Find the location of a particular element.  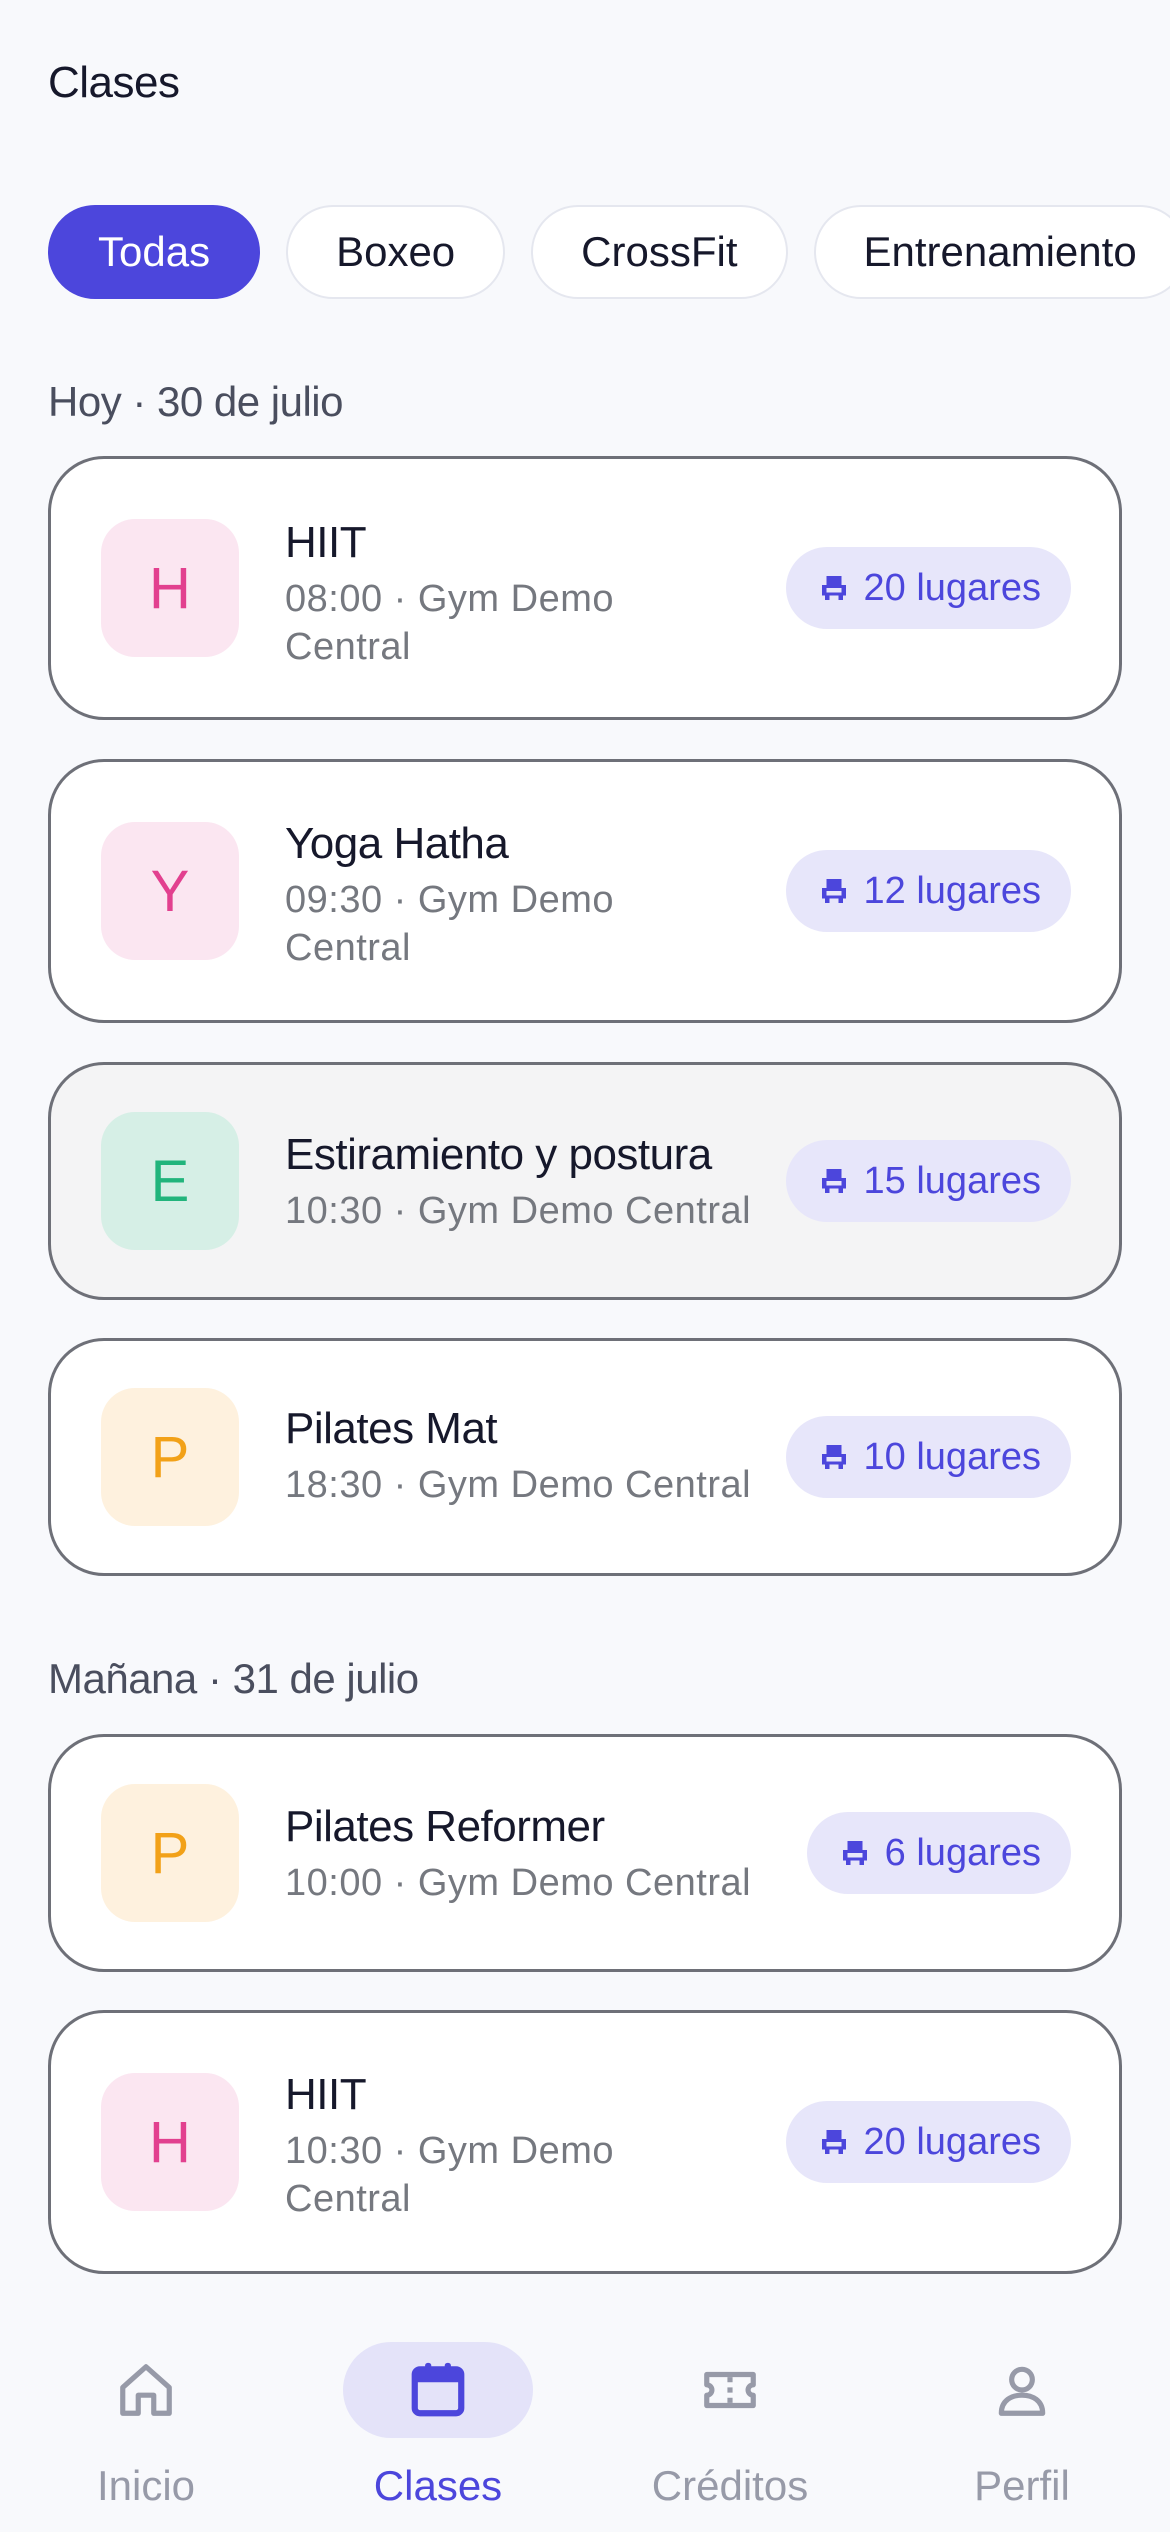

filter-chips: Todas Boxeo CrossFit Entrenamiento is located at coordinates (609, 252).